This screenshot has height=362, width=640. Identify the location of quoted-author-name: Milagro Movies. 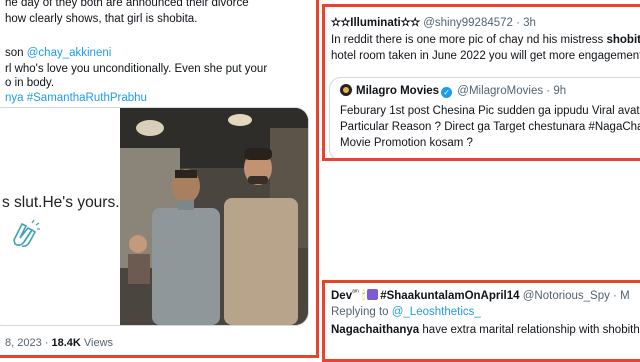
(397, 91).